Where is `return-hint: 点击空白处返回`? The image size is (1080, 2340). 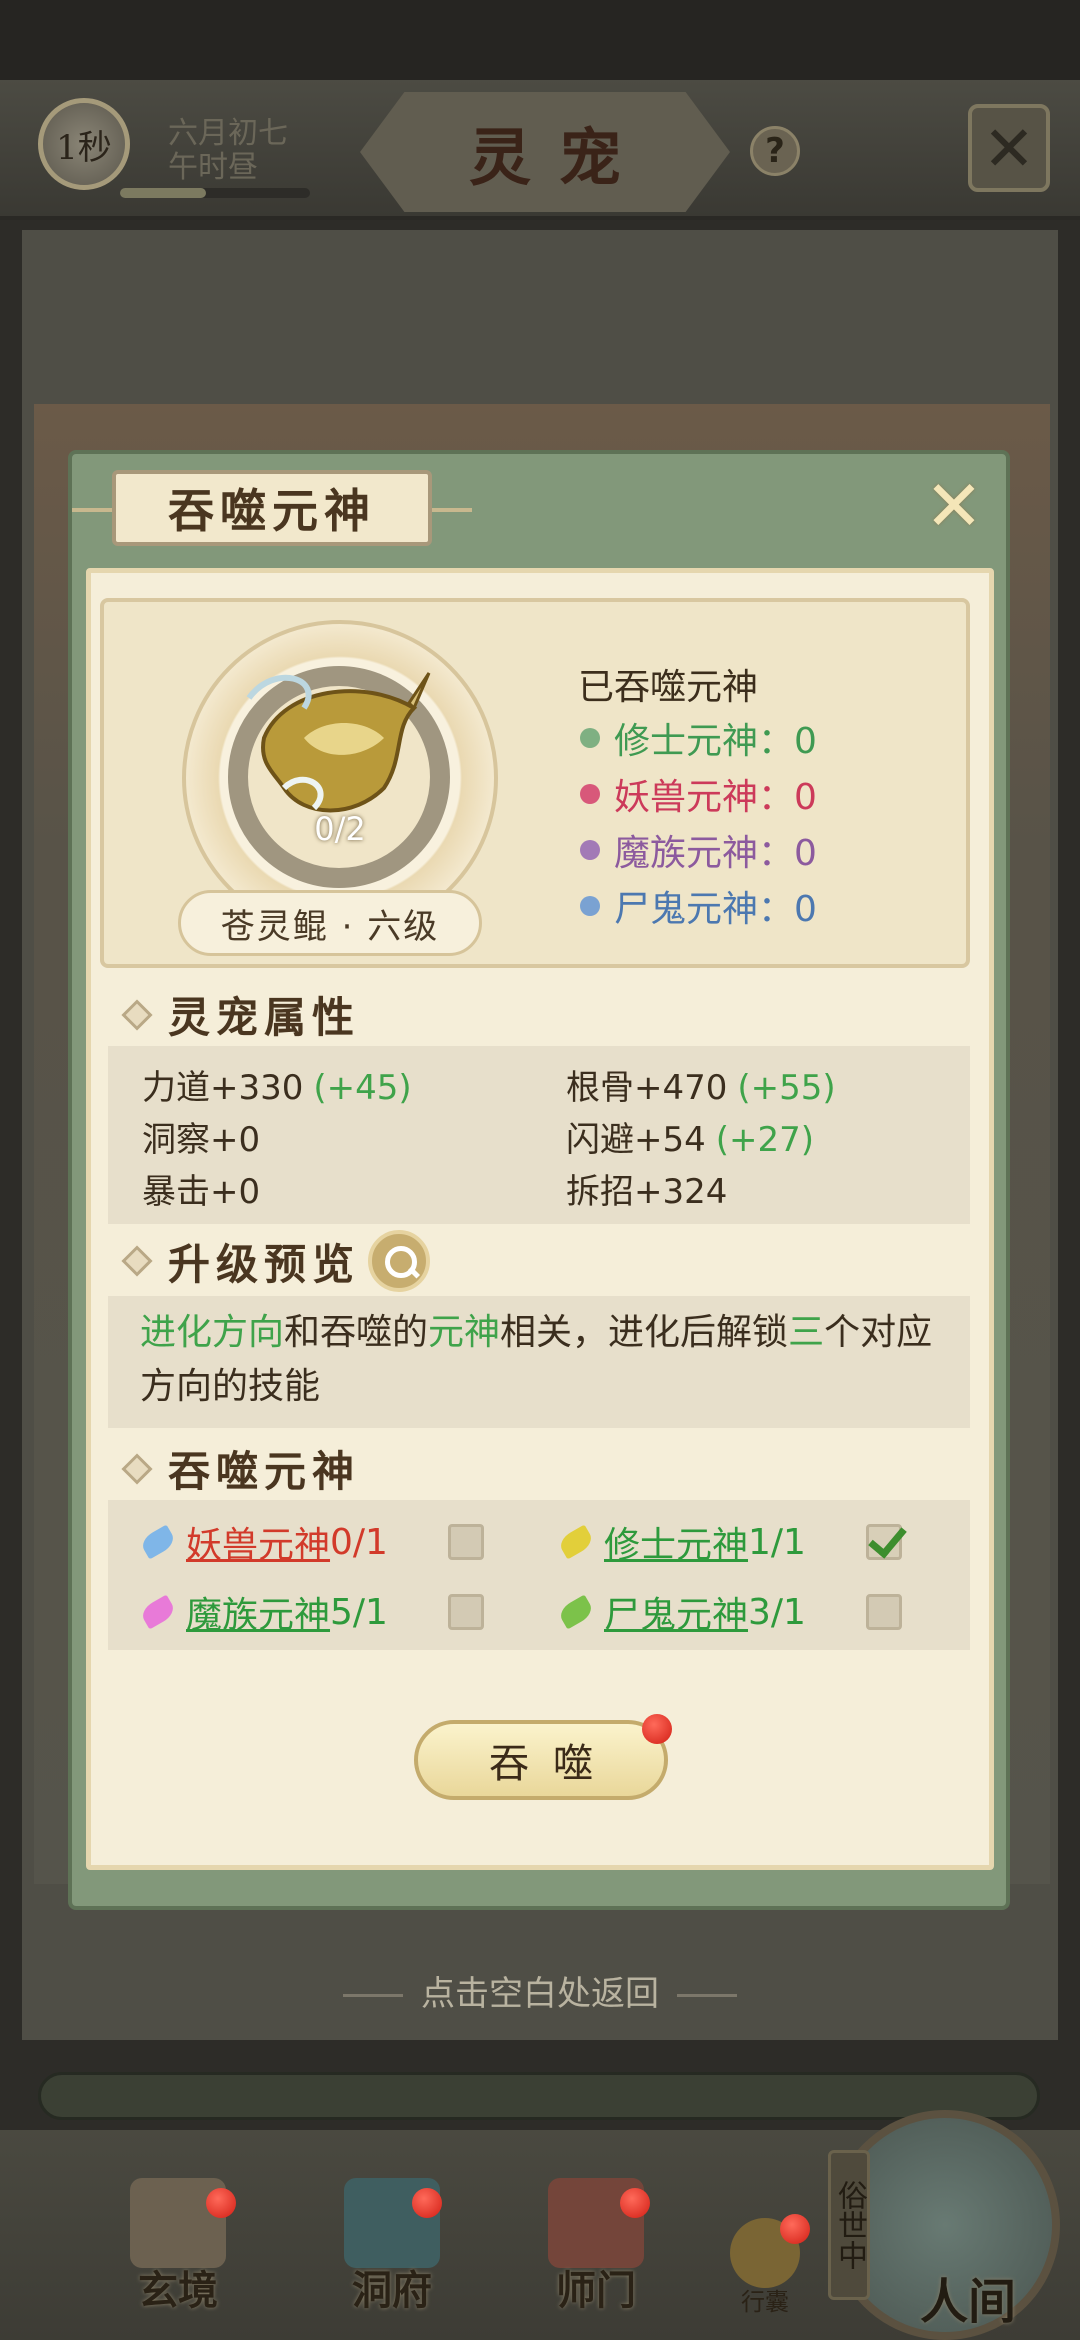
return-hint: 点击空白处返回 is located at coordinates (540, 1990).